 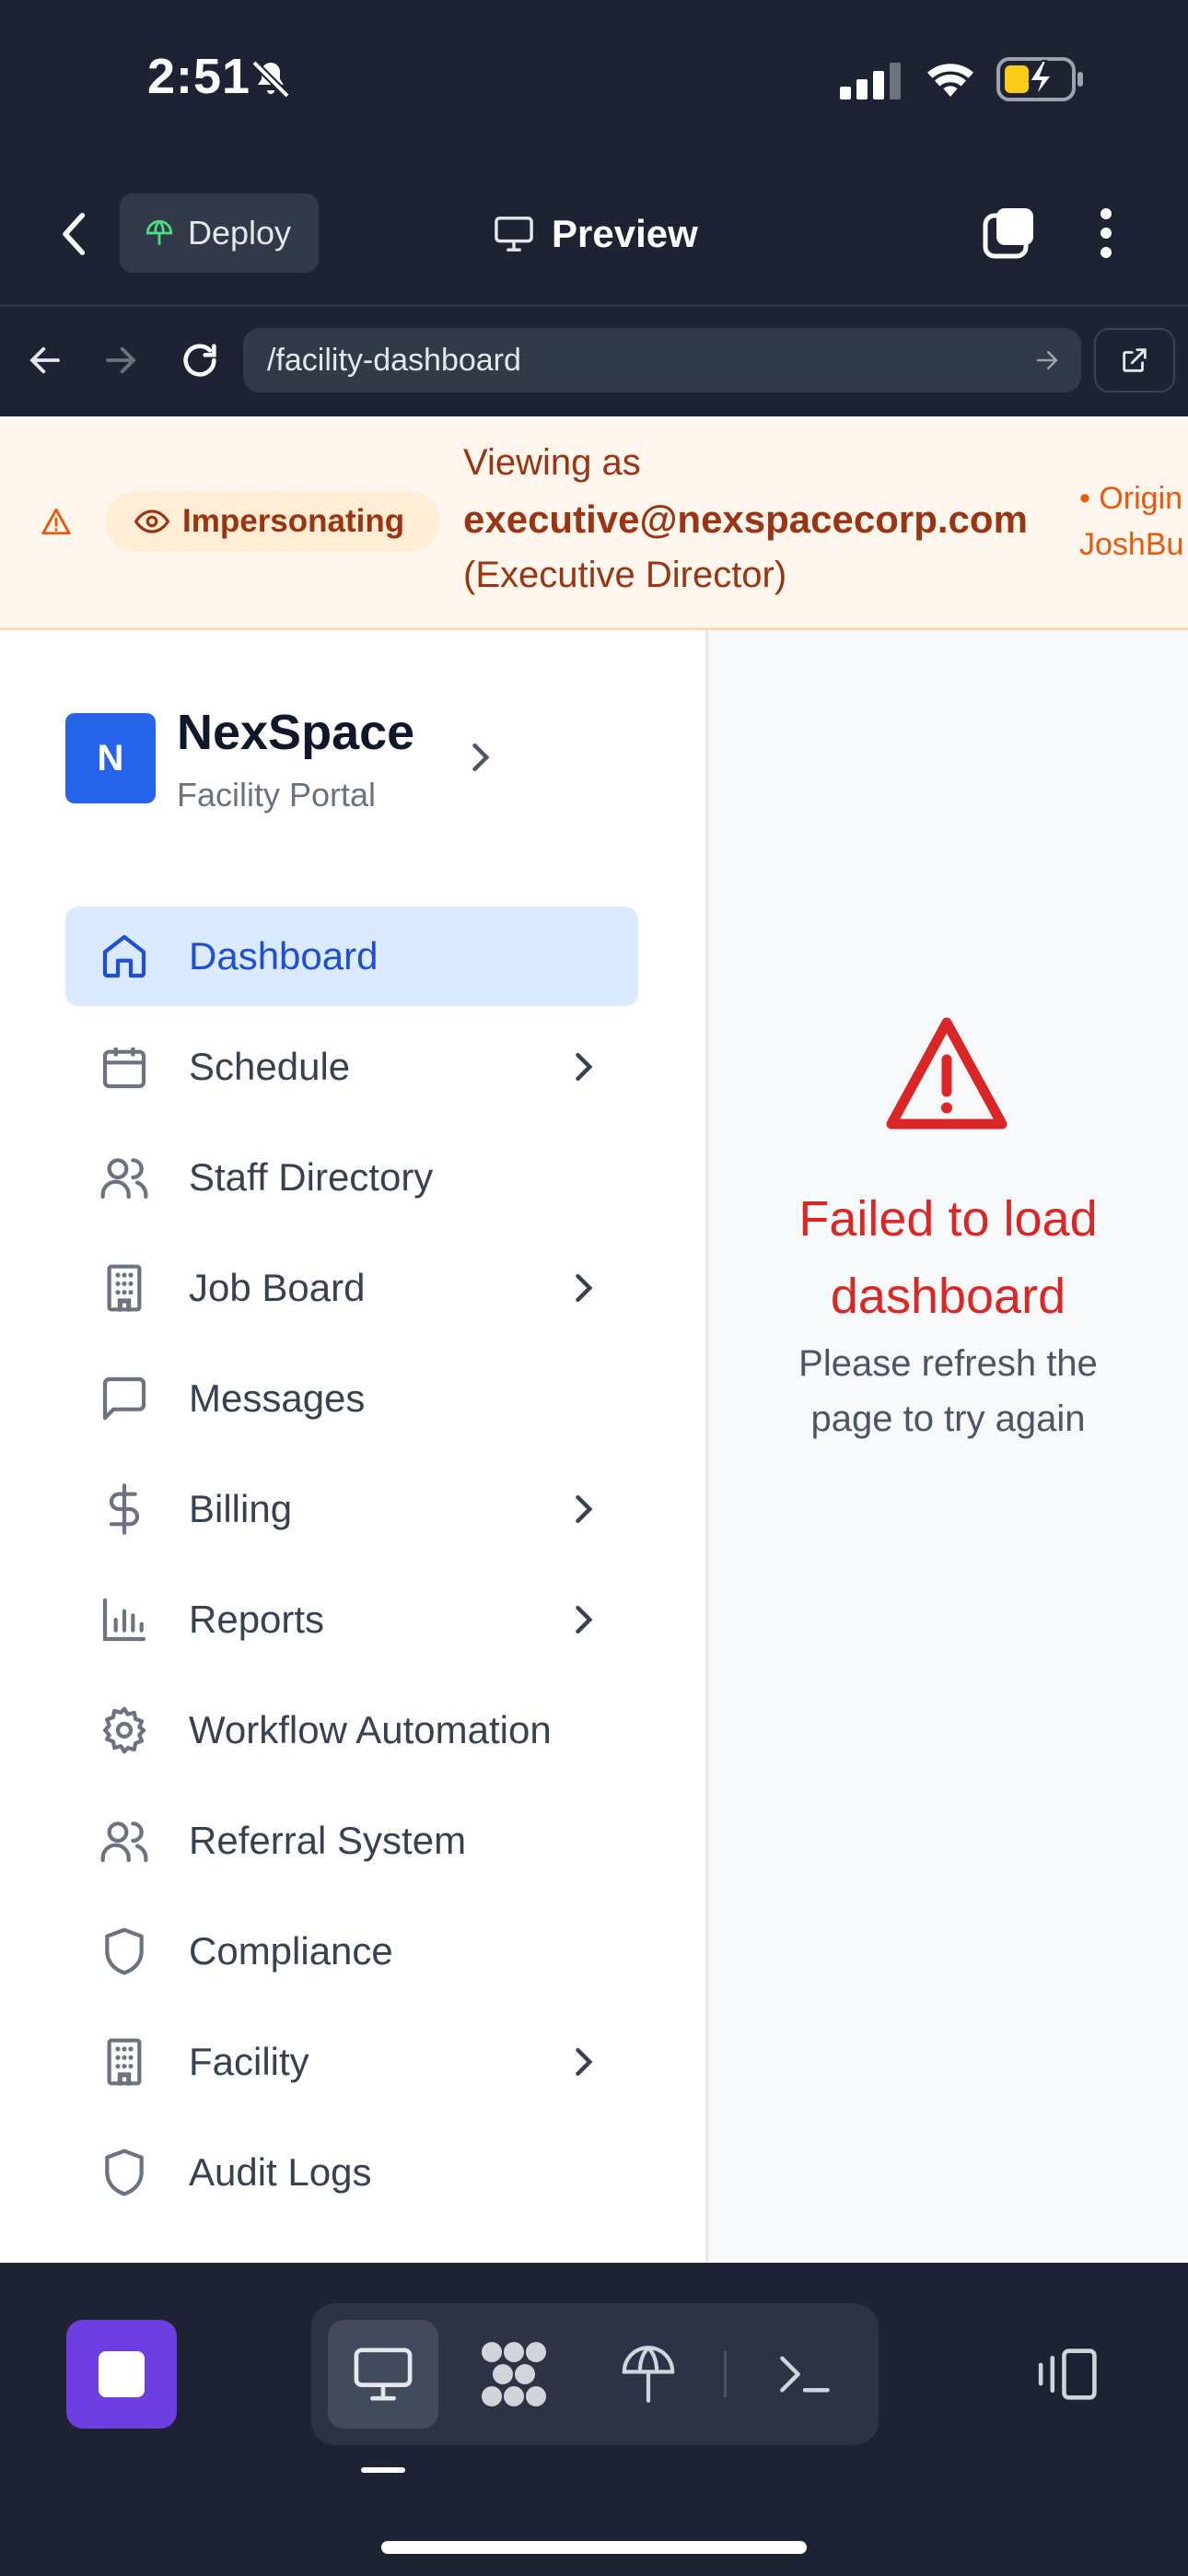 What do you see at coordinates (725, 2374) in the screenshot?
I see `toolbar-separator` at bounding box center [725, 2374].